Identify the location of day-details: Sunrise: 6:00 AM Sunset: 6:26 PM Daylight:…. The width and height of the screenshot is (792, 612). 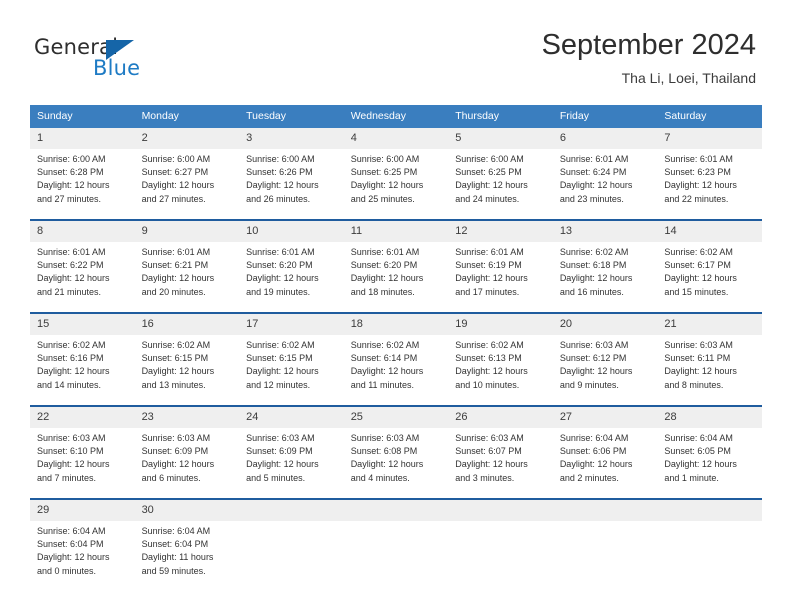
(291, 184).